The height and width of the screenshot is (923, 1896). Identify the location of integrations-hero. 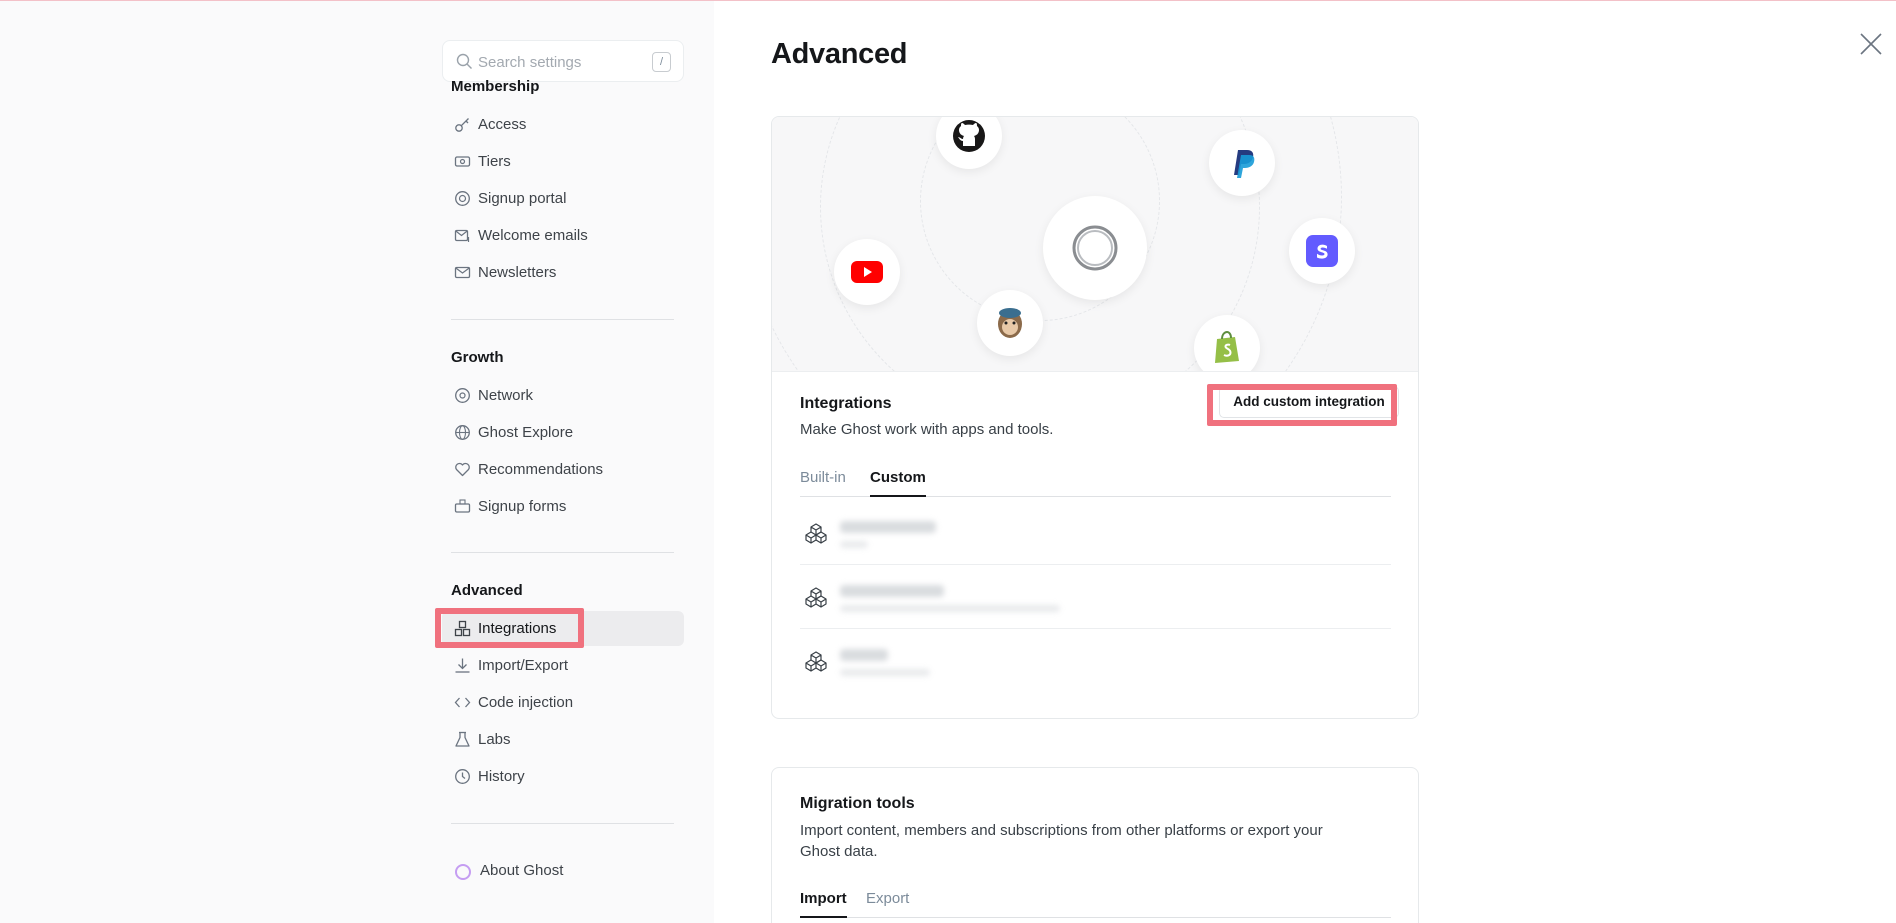
(1095, 244).